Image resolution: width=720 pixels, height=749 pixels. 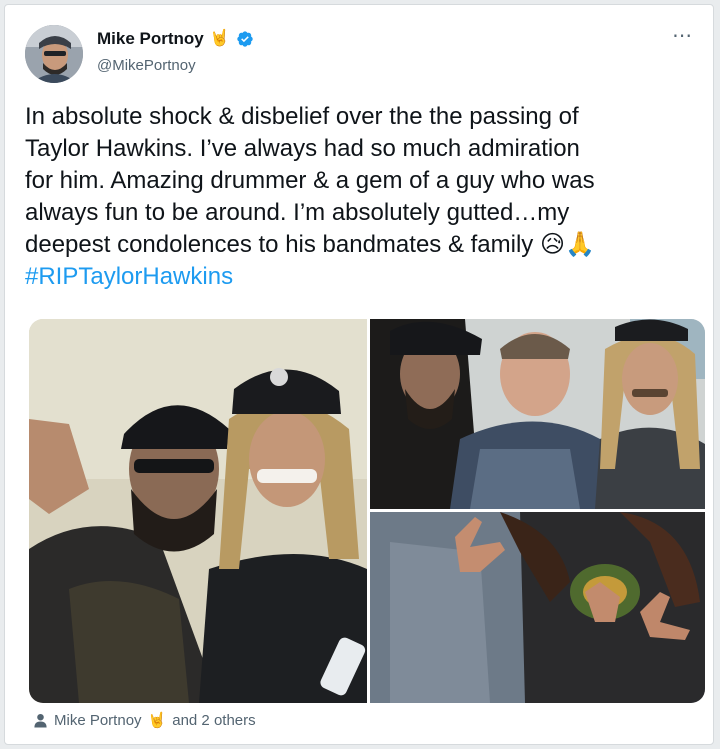 What do you see at coordinates (567, 244) in the screenshot?
I see `sad-pray-emoji-icon: 😥🙏` at bounding box center [567, 244].